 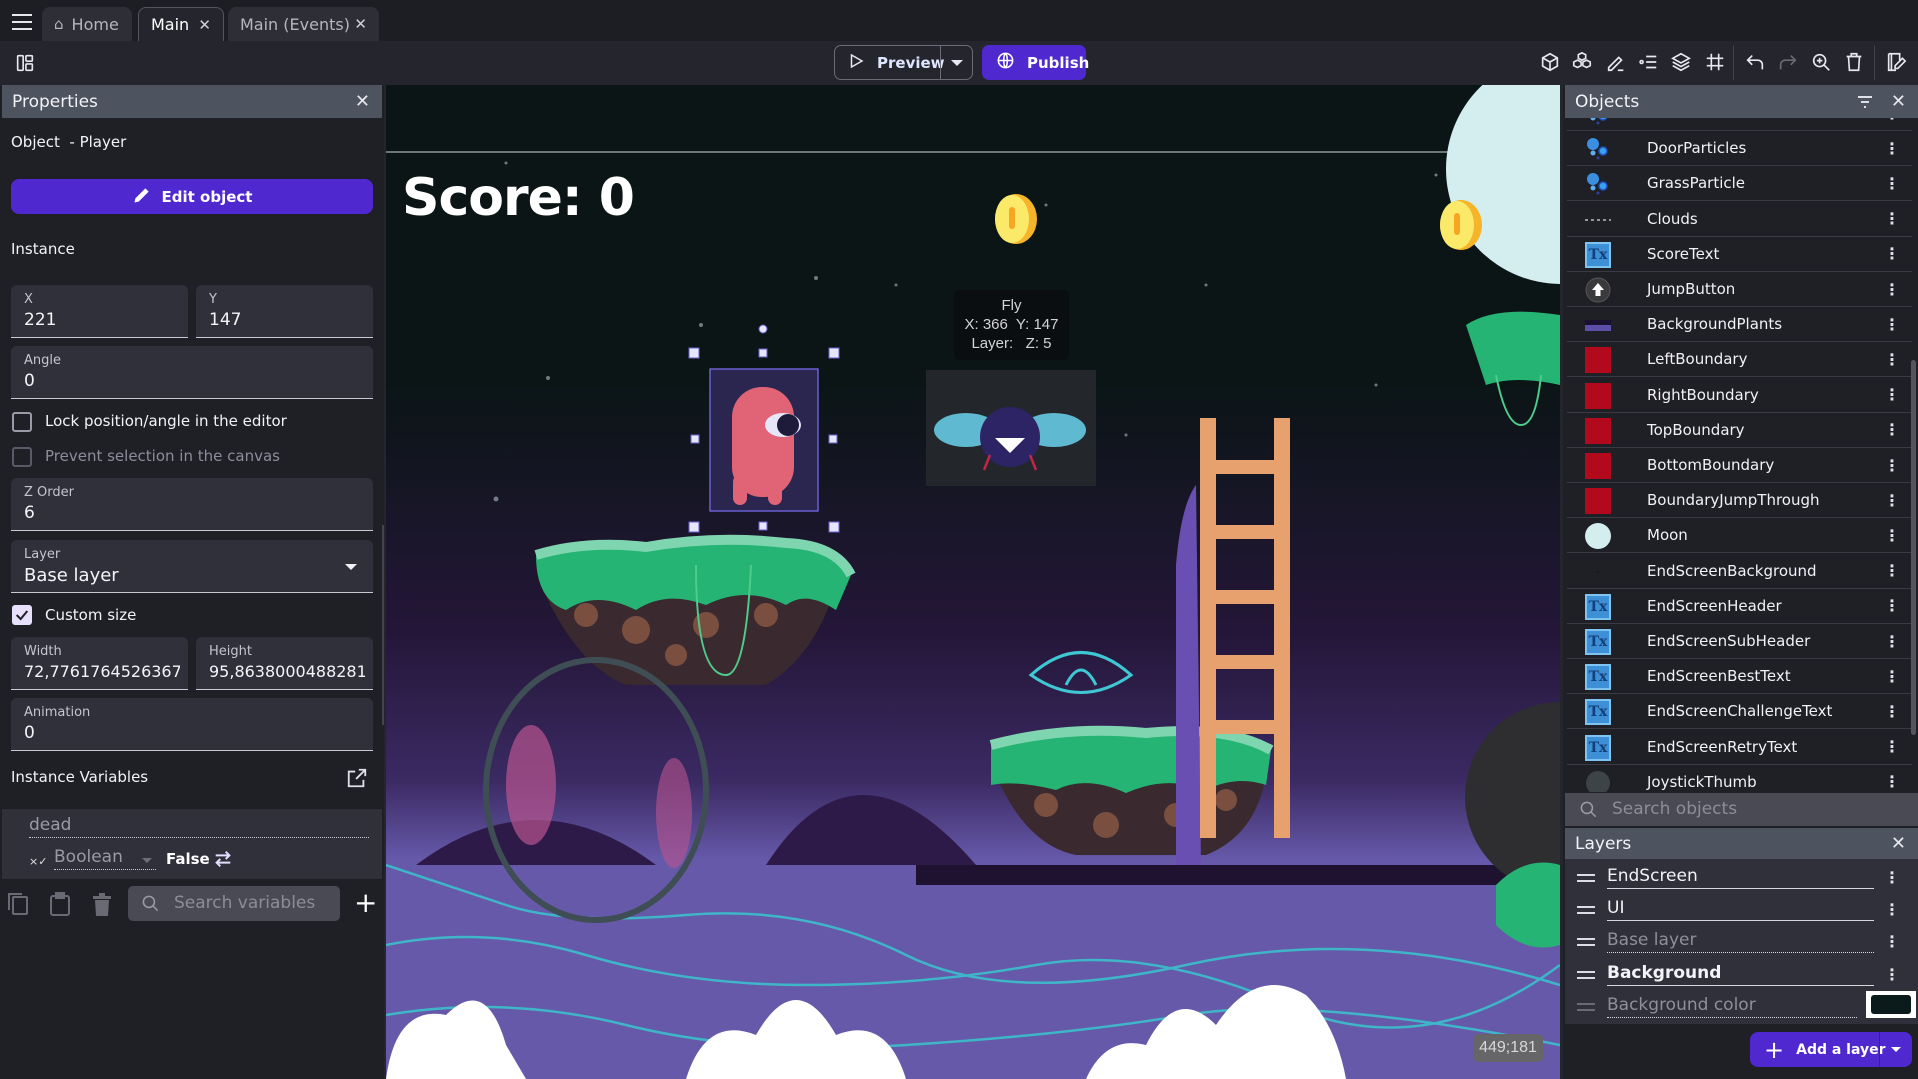 I want to click on object-list-item: Tx EndScreenBestText ⋮, so click(x=1739, y=677).